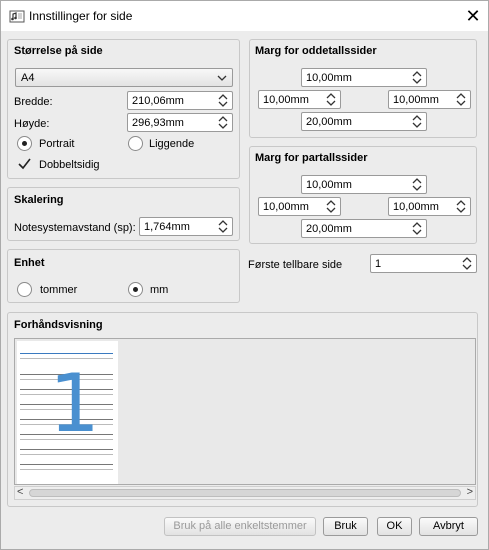 The width and height of the screenshot is (489, 550). I want to click on scroll-left-icon: <, so click(20, 492).